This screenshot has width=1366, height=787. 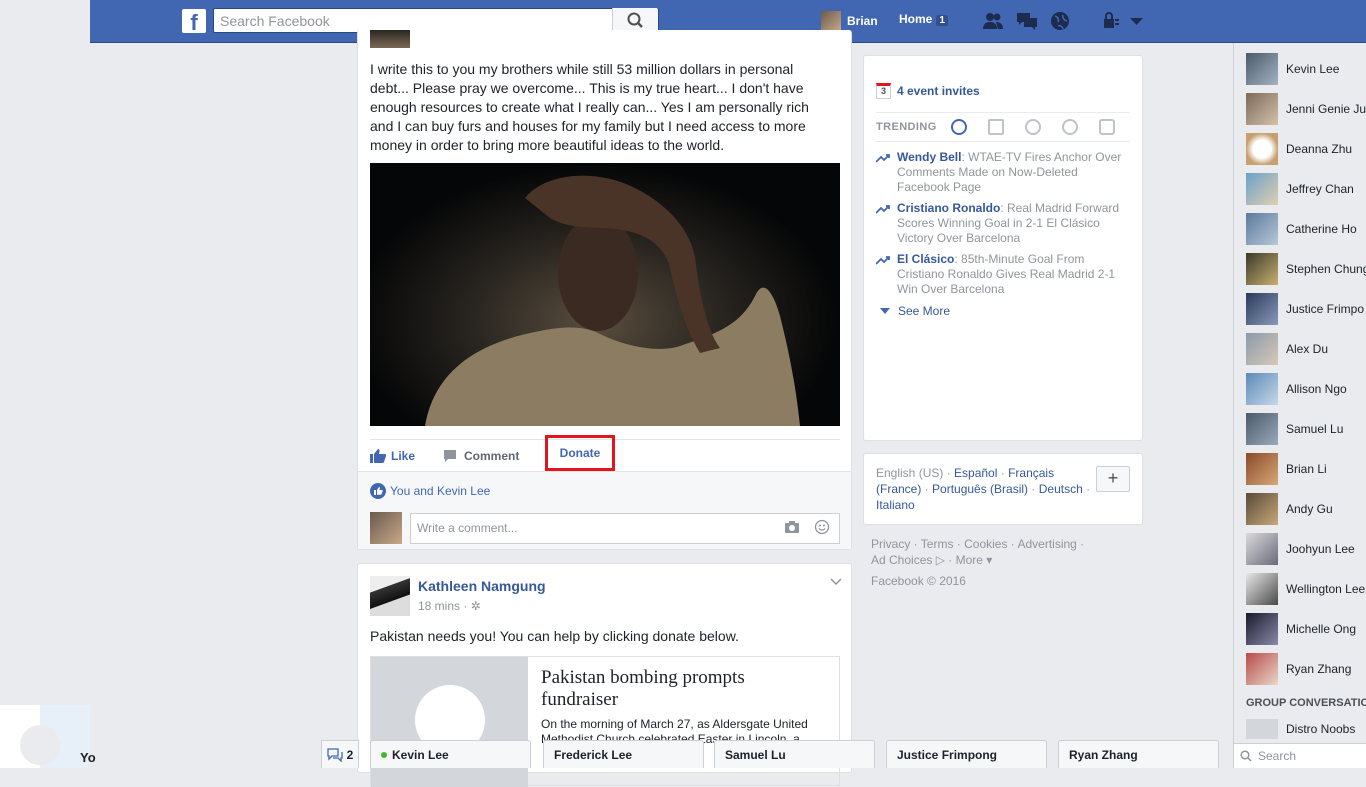 I want to click on post-photo, so click(x=605, y=294).